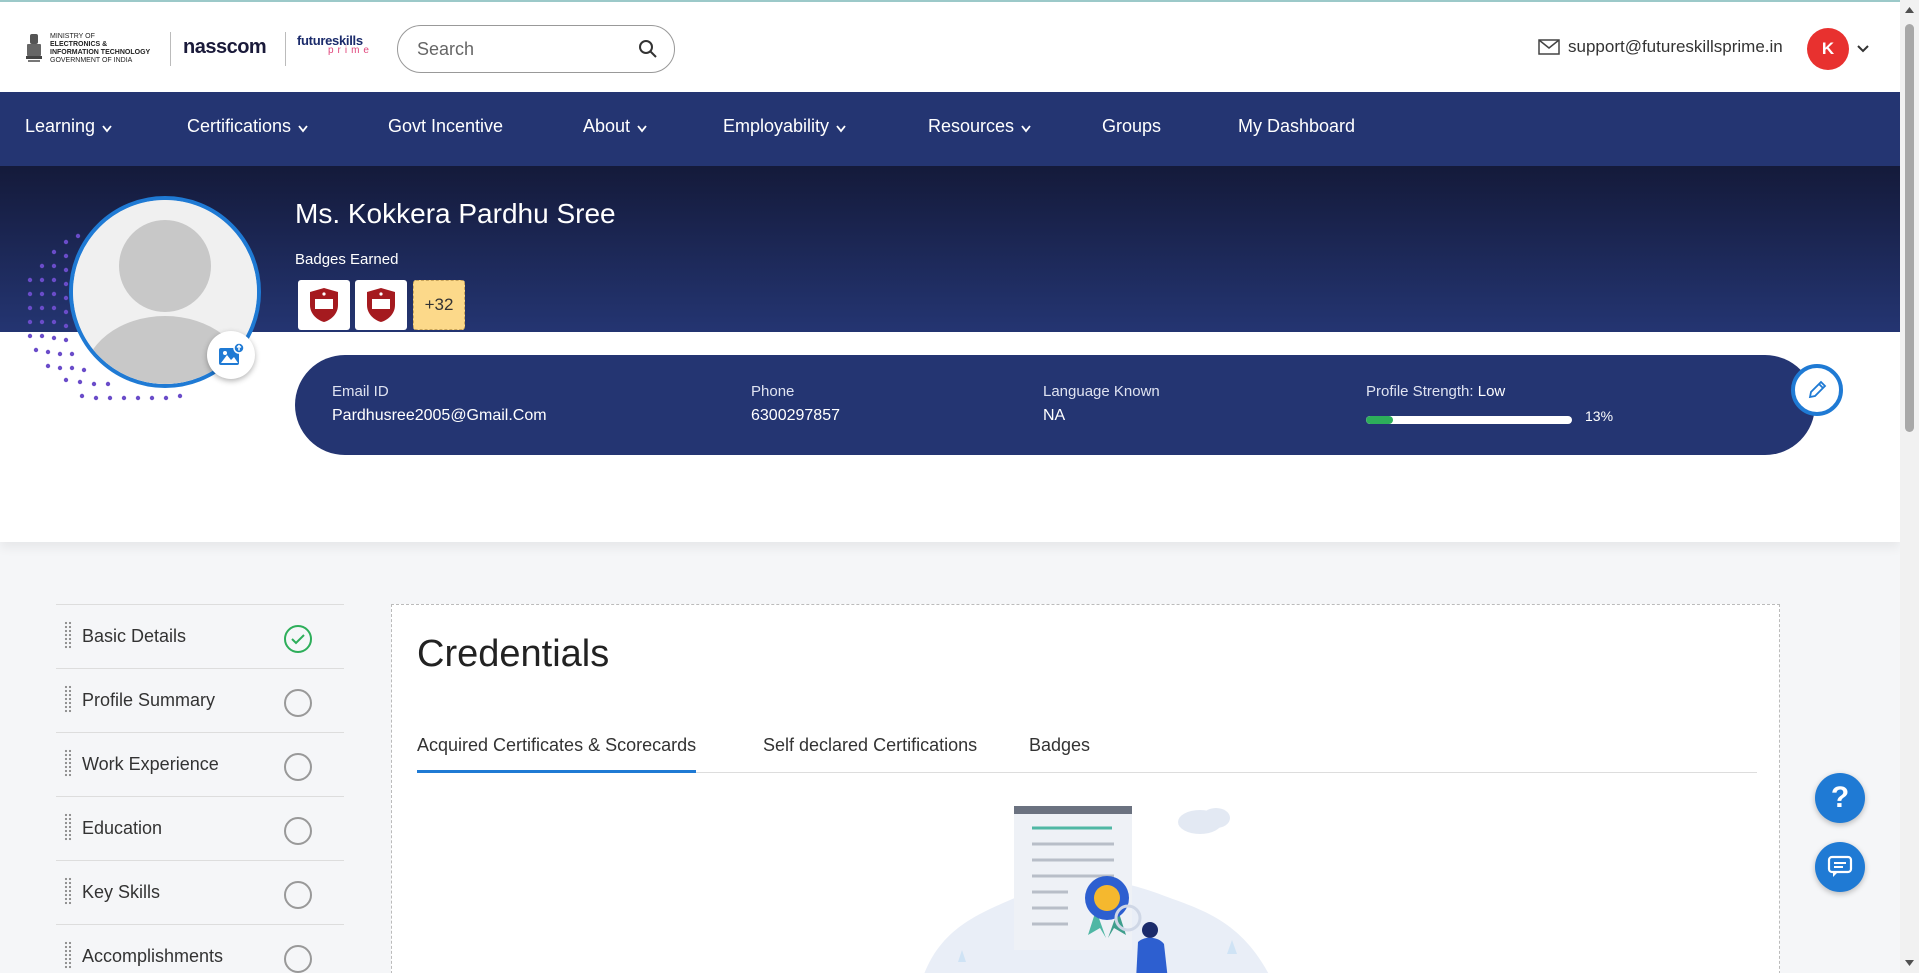 The image size is (1919, 973). Describe the element at coordinates (557, 749) in the screenshot. I see `tab-acquired-certificates: Acquired Certificates & Scorecards` at that location.